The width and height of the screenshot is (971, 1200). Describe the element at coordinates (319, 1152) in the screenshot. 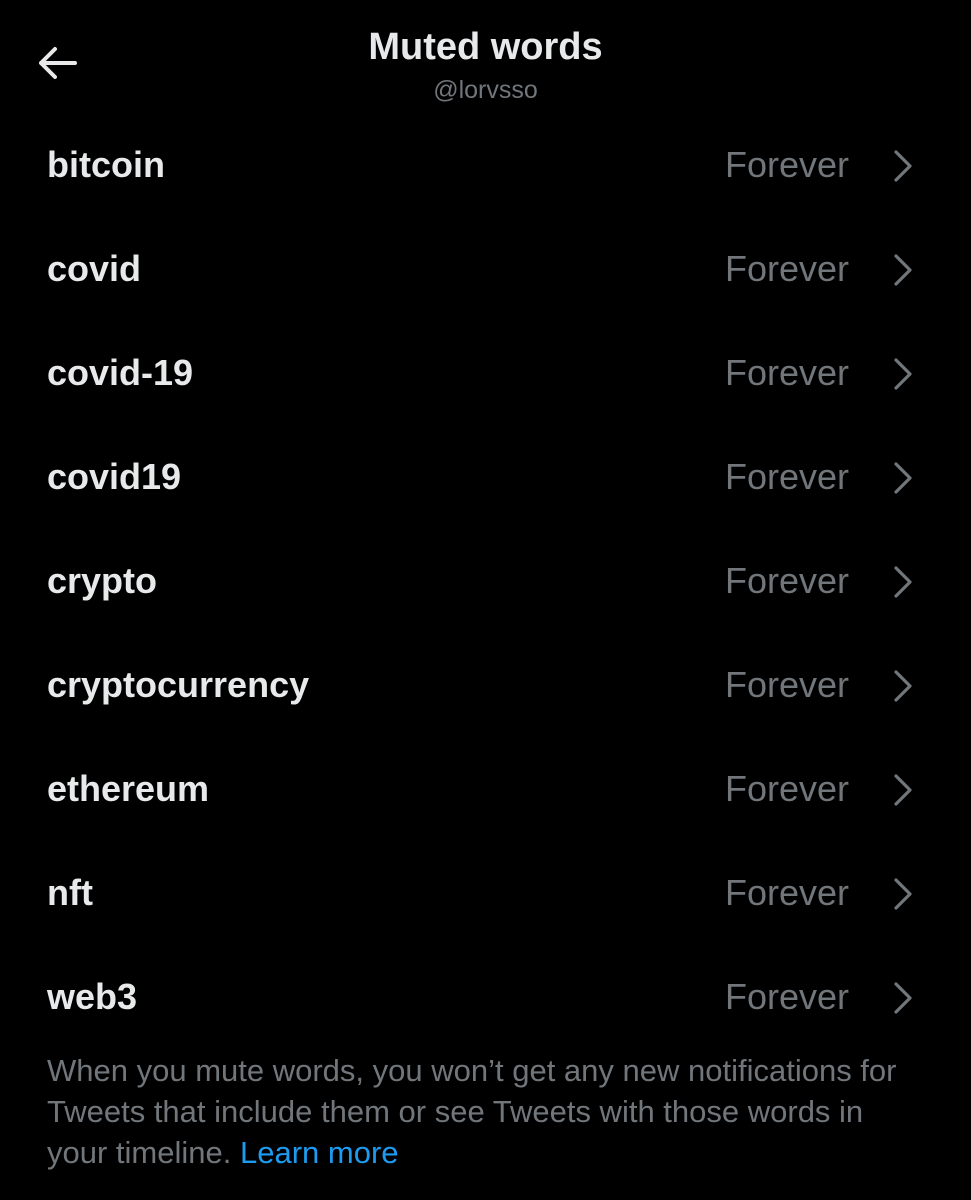

I see `learn-more-link: Learn more` at that location.